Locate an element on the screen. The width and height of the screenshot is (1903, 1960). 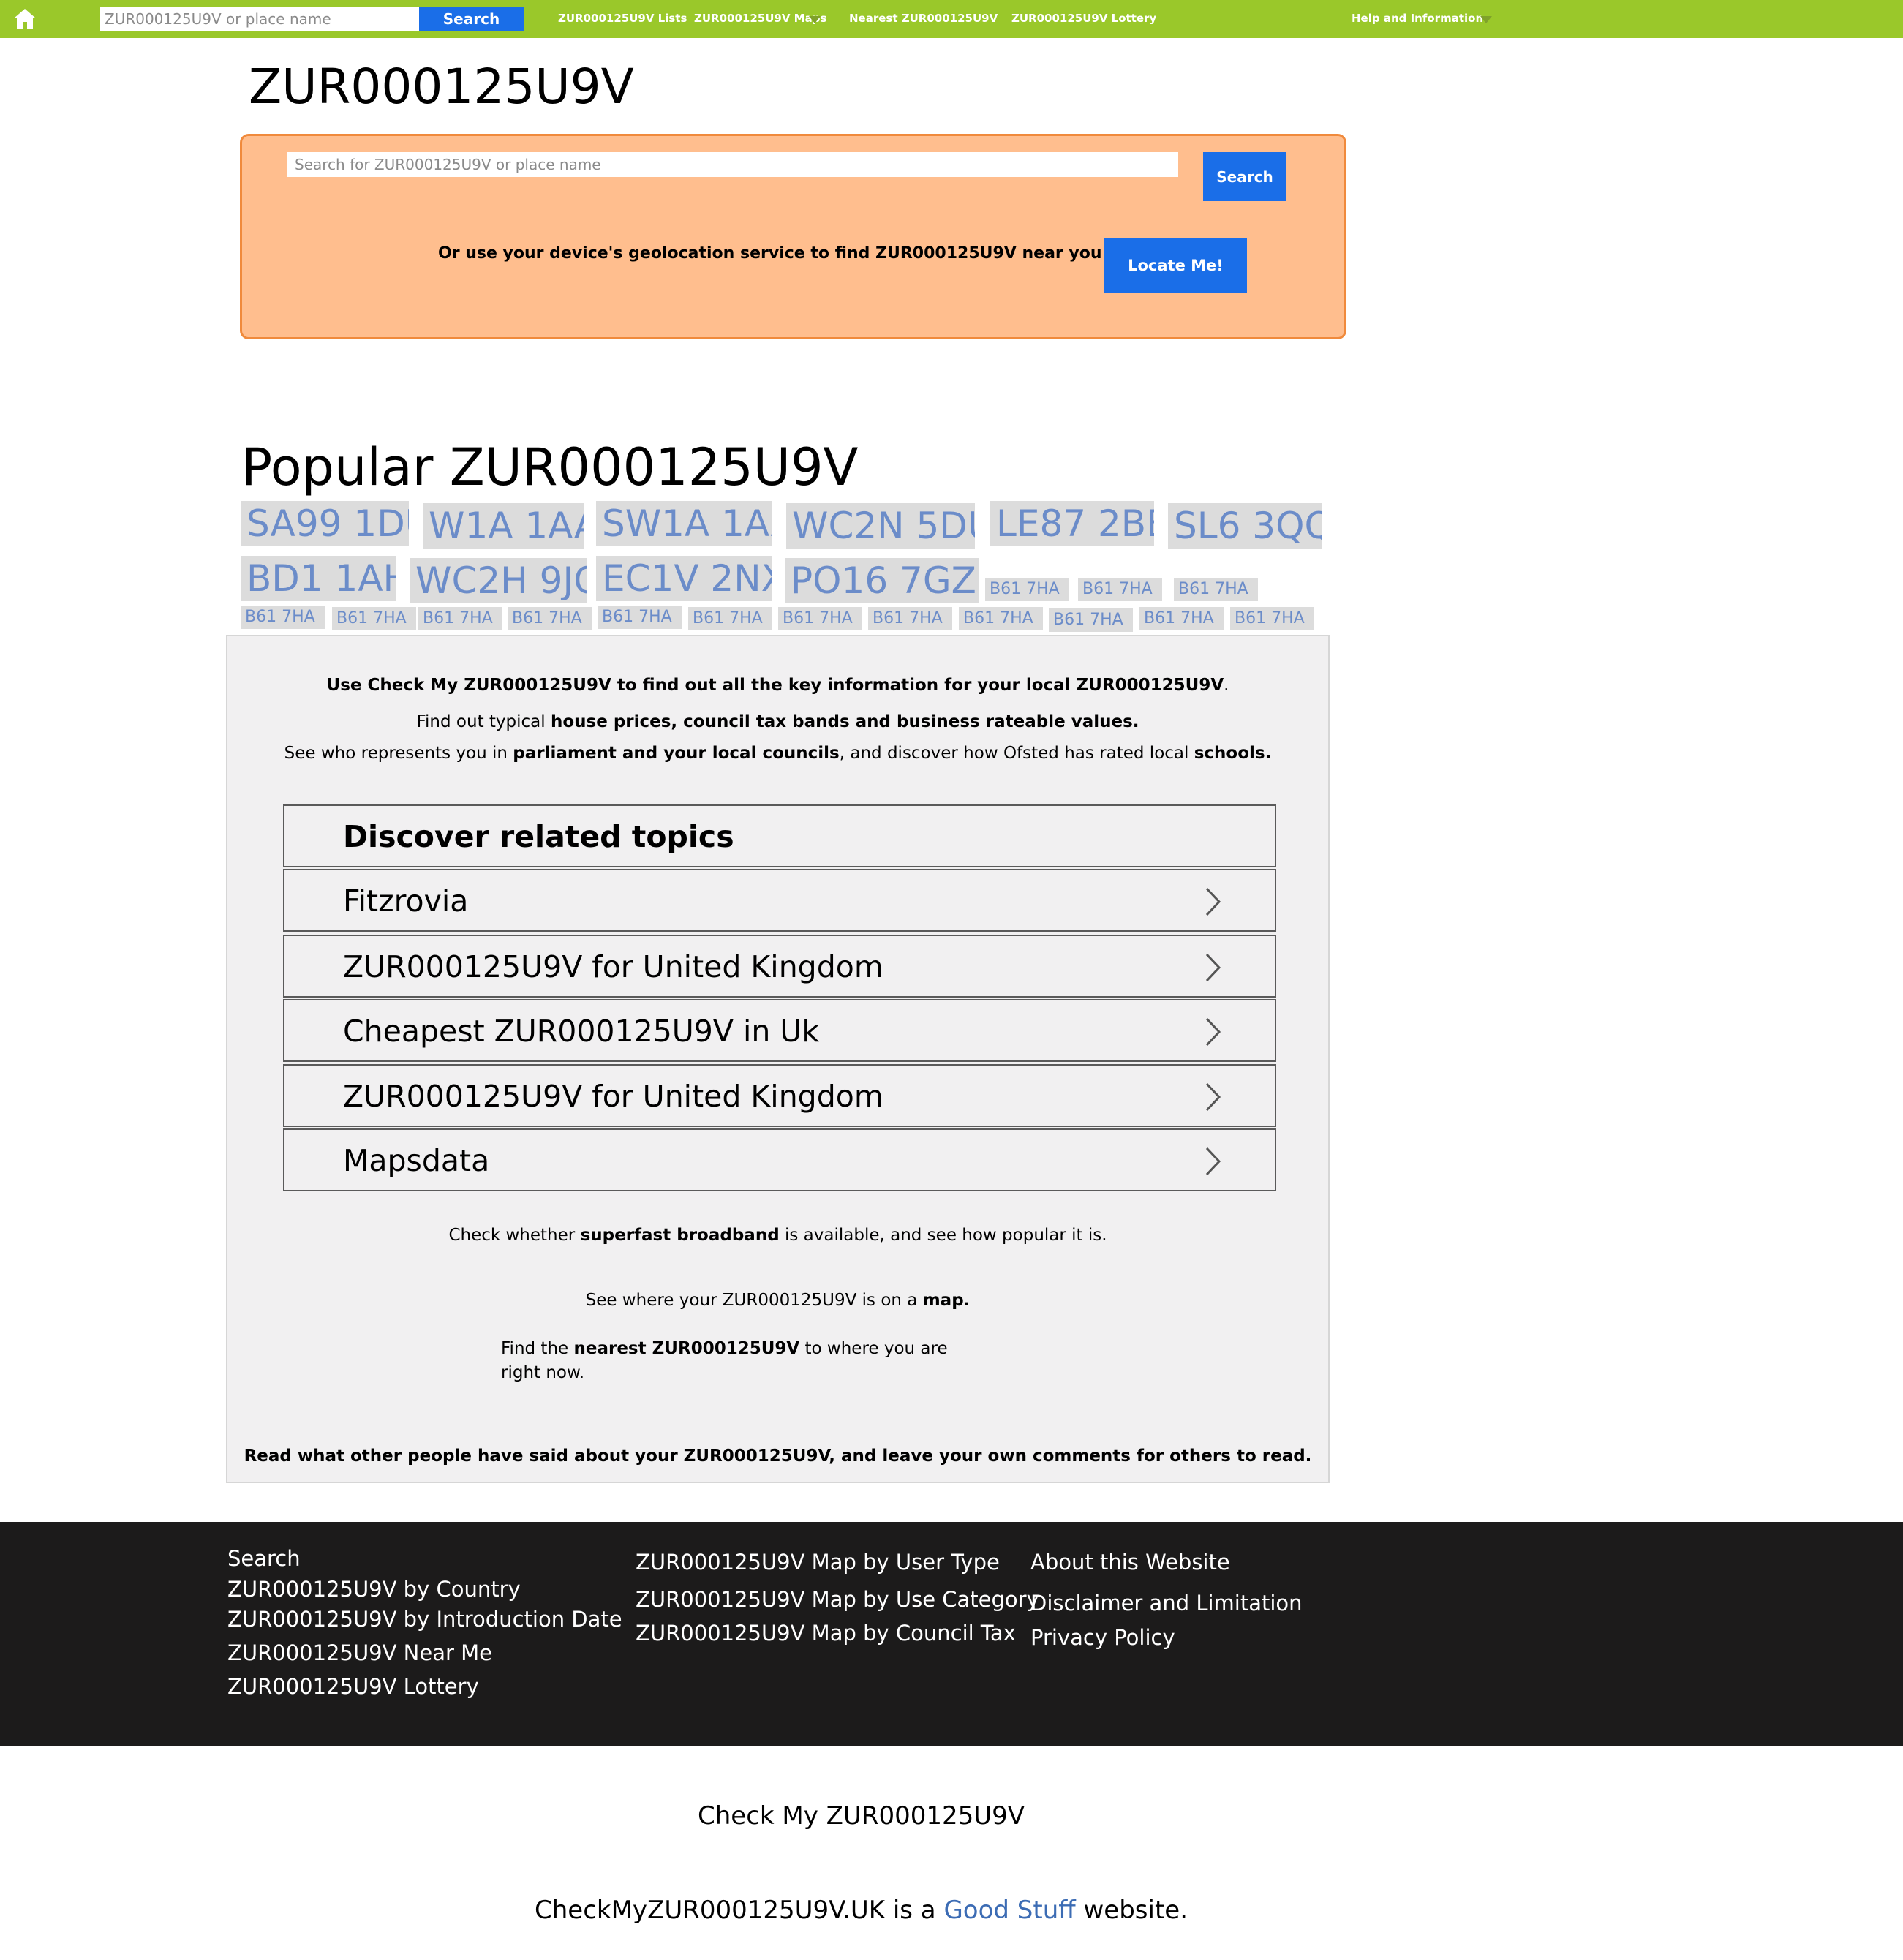
popular-tag: WC2H 9JQ is located at coordinates (499, 580).